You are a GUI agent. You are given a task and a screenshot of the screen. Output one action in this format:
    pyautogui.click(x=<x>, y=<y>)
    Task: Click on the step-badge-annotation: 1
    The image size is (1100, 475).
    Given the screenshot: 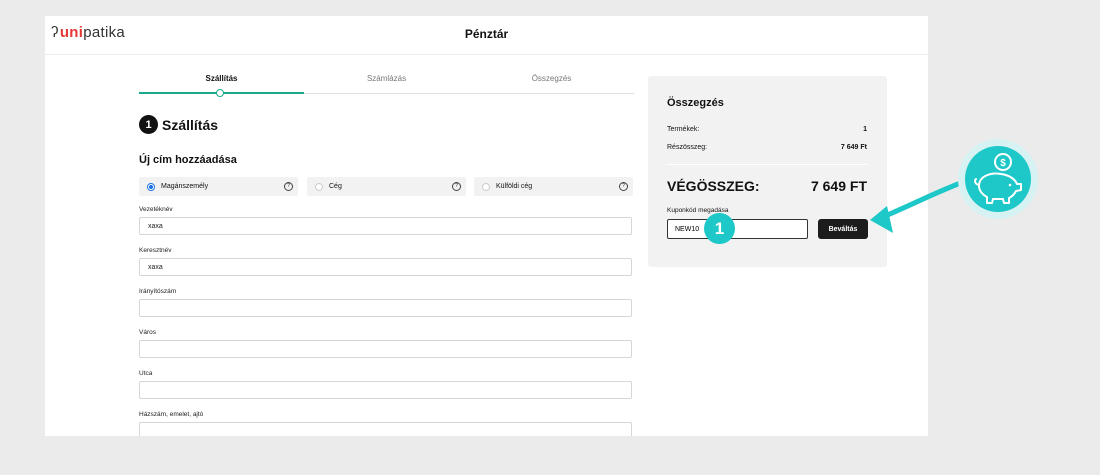 What is the action you would take?
    pyautogui.click(x=719, y=228)
    